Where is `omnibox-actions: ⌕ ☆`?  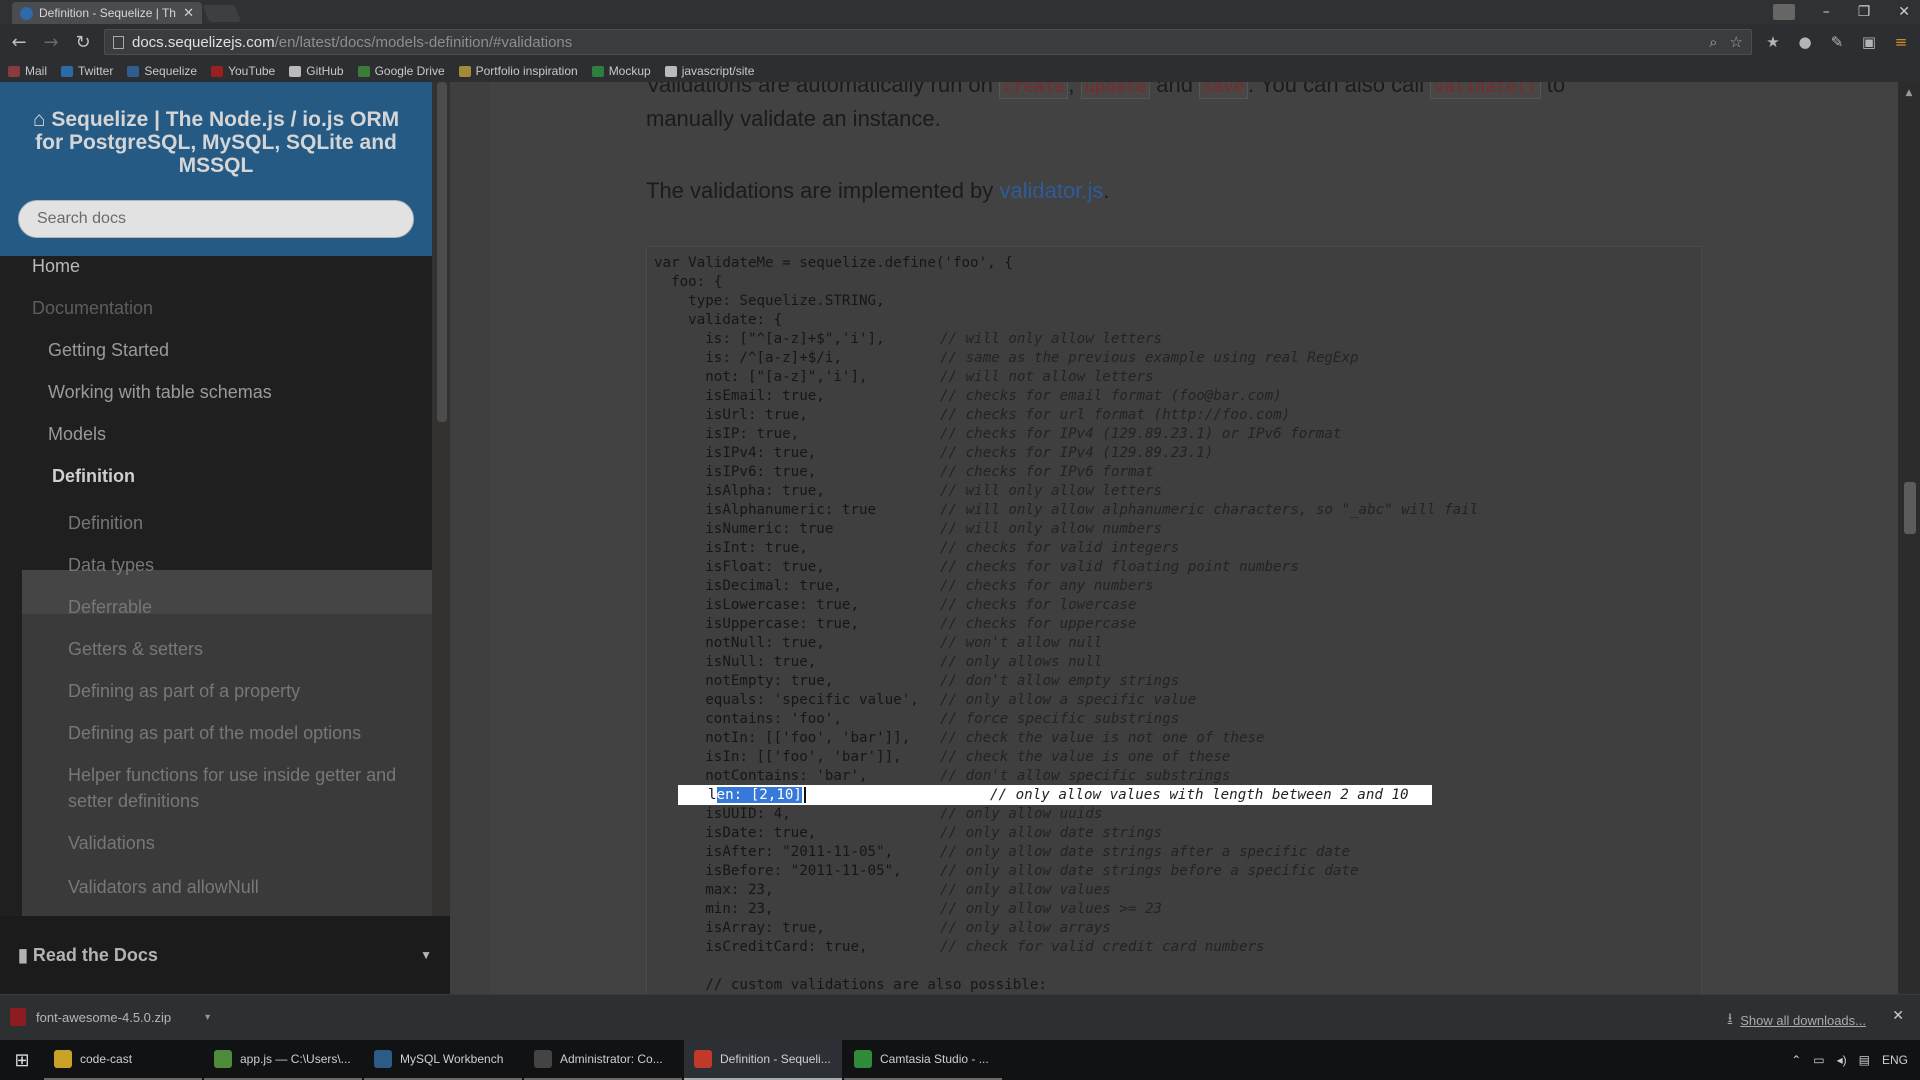
omnibox-actions: ⌕ ☆ is located at coordinates (1726, 42).